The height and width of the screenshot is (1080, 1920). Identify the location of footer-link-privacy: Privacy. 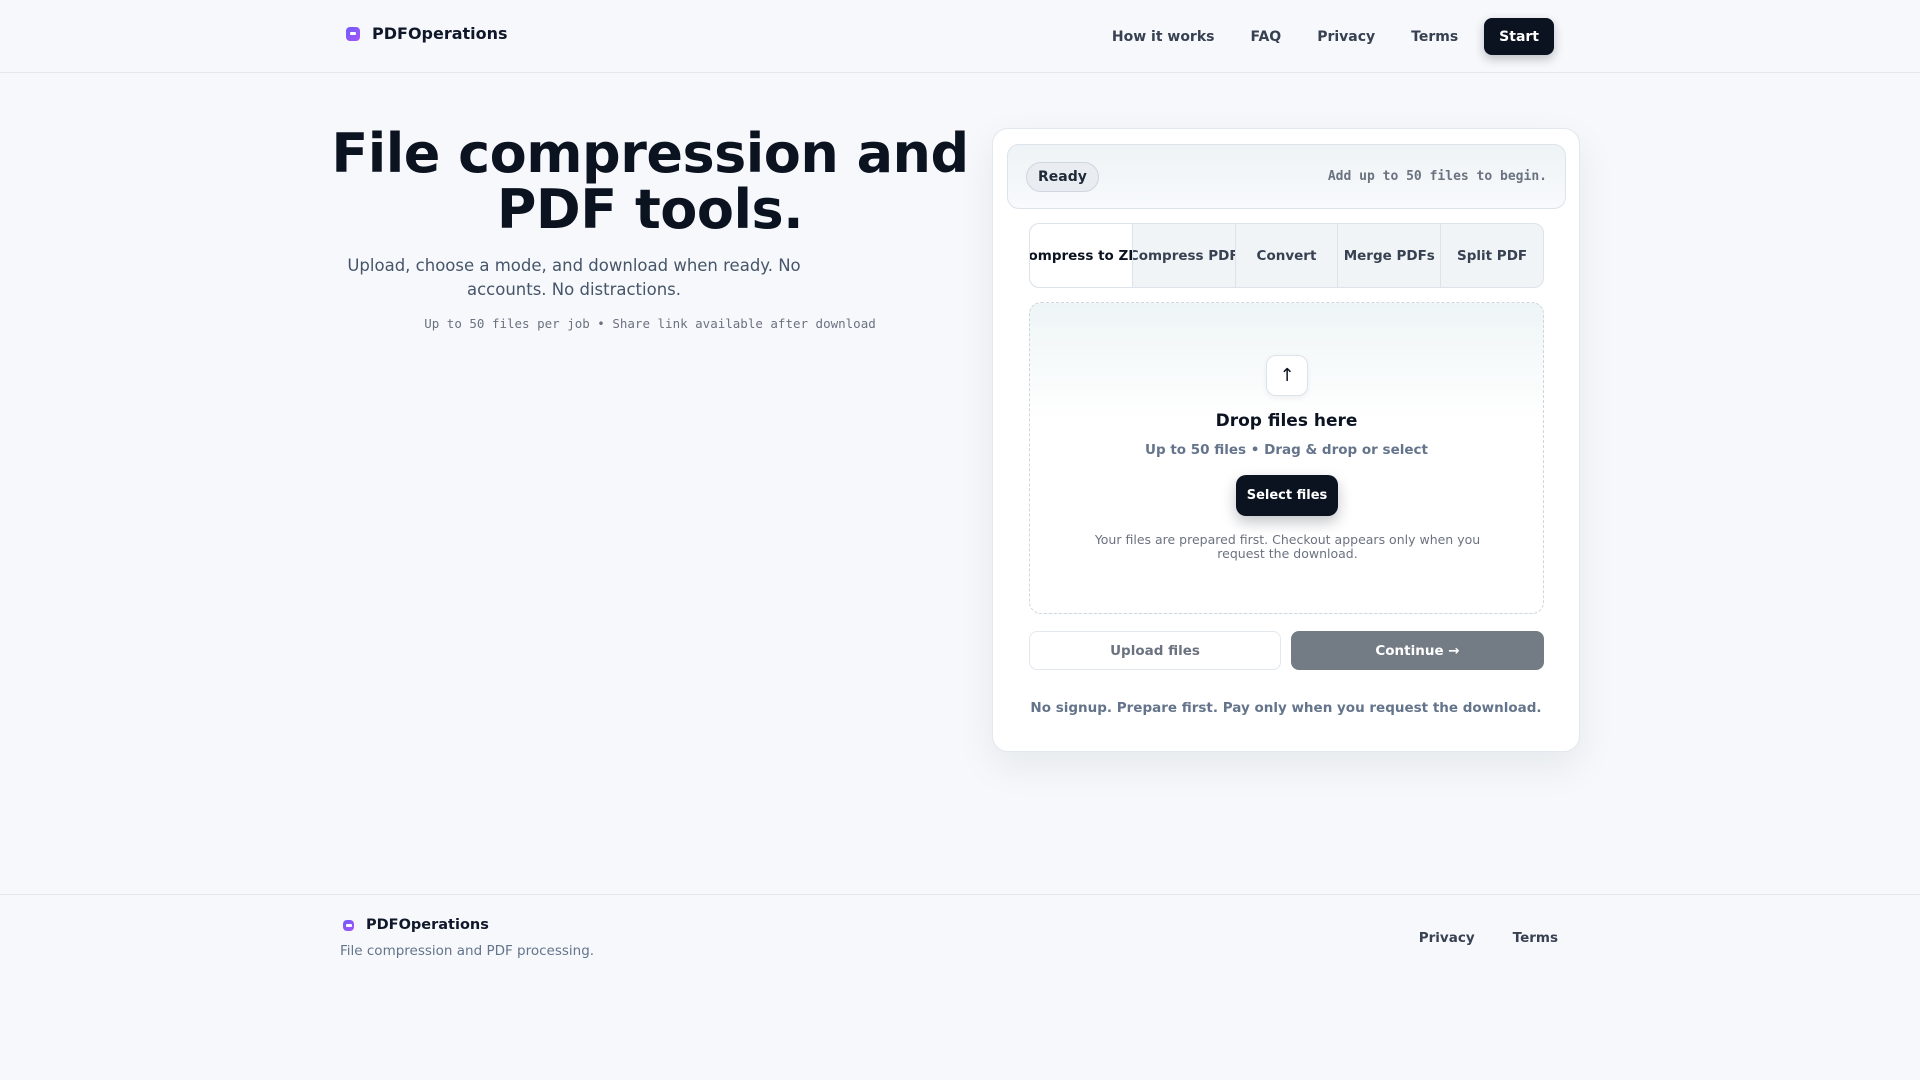
(1440, 938).